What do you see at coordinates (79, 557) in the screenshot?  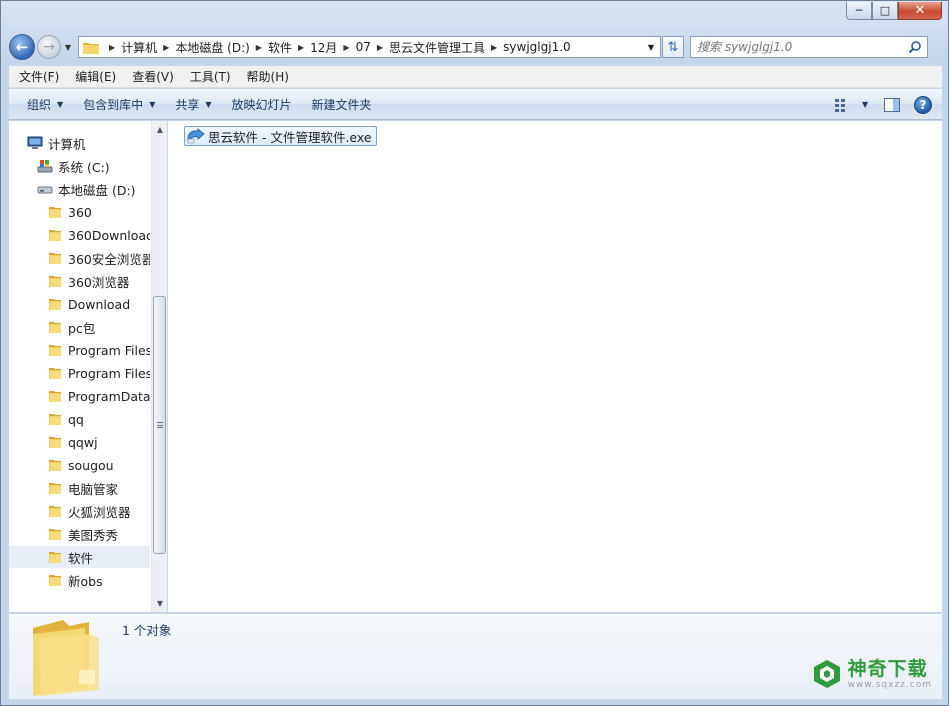 I see `tree-item: 软件` at bounding box center [79, 557].